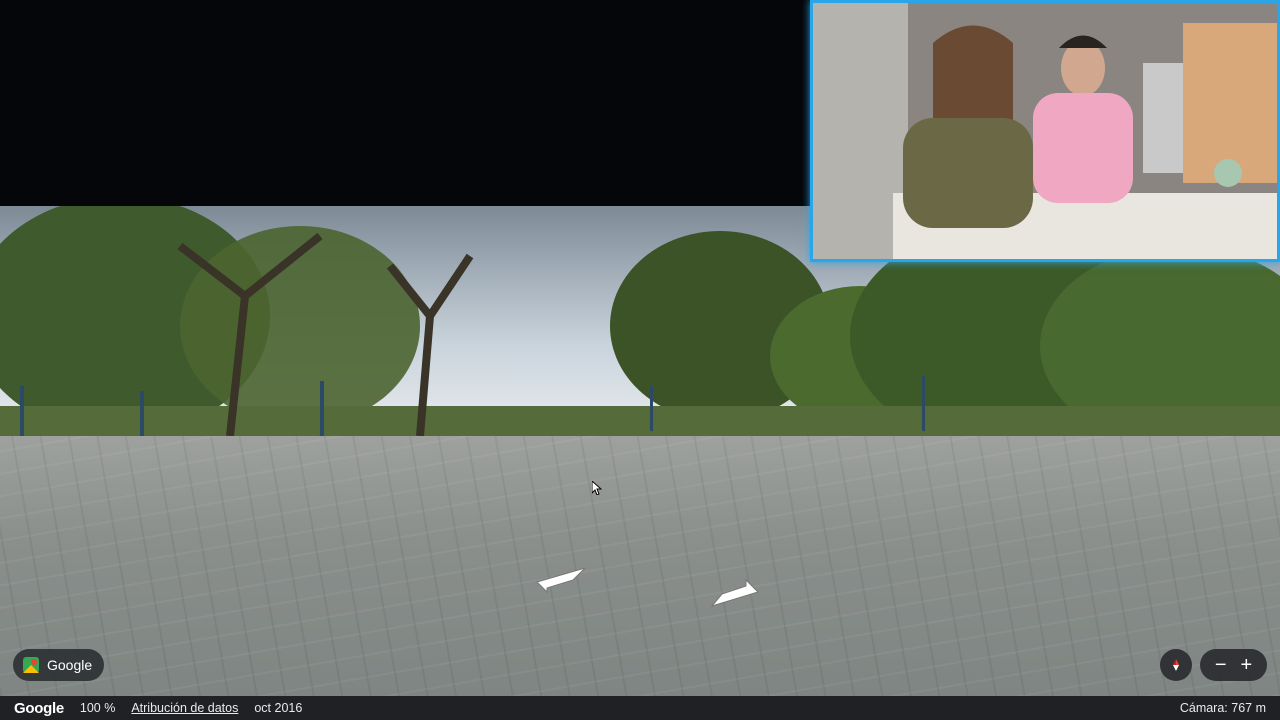 This screenshot has width=1280, height=720. Describe the element at coordinates (1221, 665) in the screenshot. I see `zoom-out-button: −` at that location.